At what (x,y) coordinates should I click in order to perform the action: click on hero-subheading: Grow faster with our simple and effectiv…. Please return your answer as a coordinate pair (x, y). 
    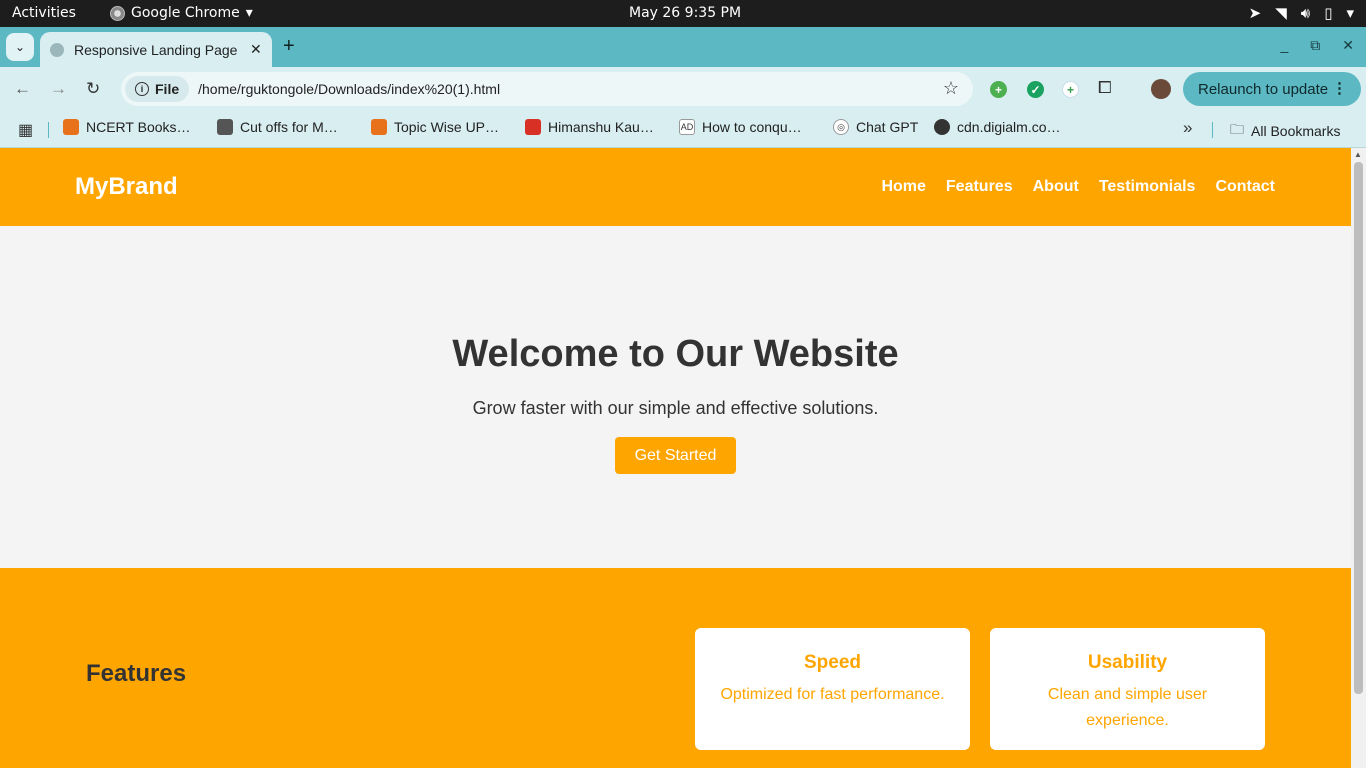
    Looking at the image, I should click on (675, 408).